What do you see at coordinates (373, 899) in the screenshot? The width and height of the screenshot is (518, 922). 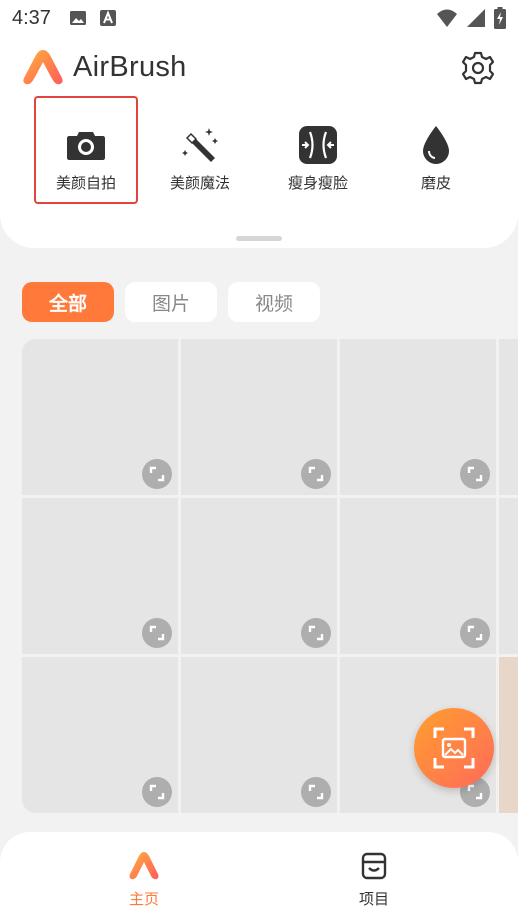 I see `nav-label: 项目` at bounding box center [373, 899].